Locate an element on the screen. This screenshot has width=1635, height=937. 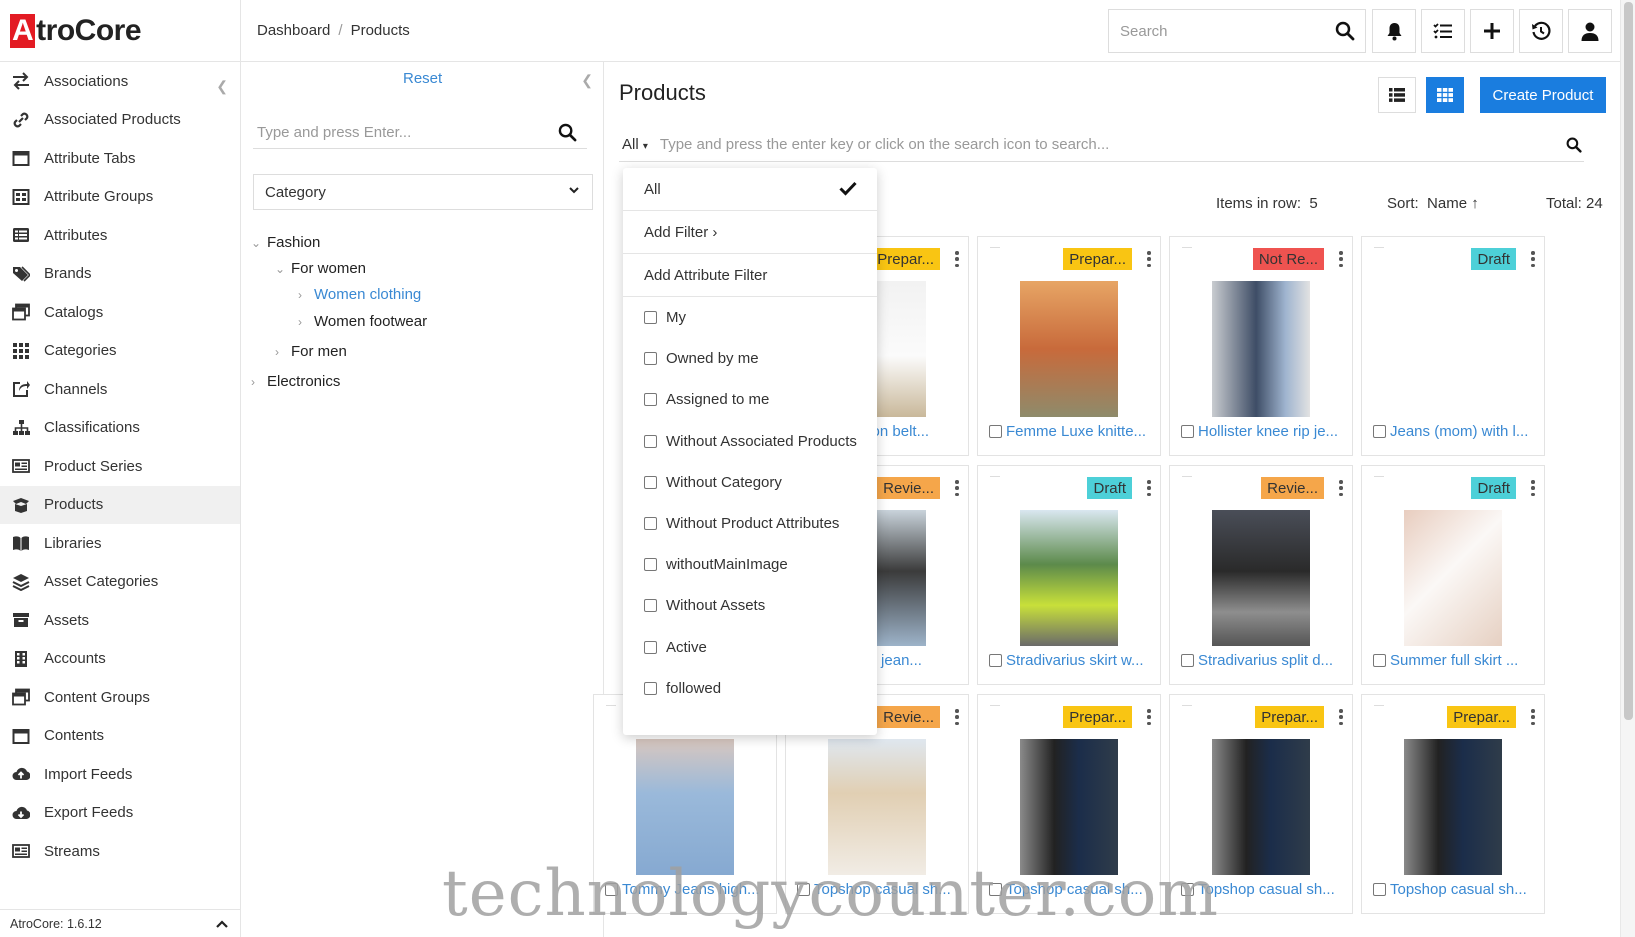
create-product-button: Create Product is located at coordinates (1543, 95).